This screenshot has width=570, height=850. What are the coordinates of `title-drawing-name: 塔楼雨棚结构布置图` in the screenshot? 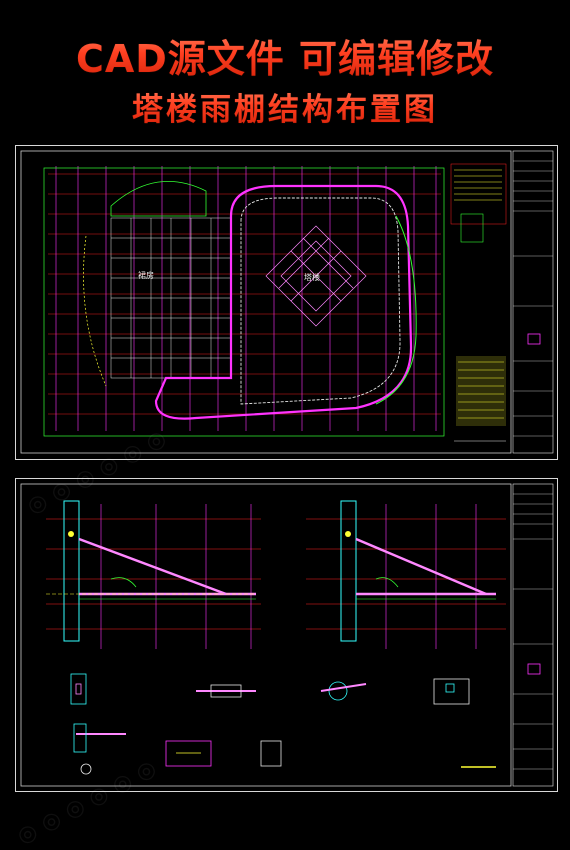 It's located at (285, 106).